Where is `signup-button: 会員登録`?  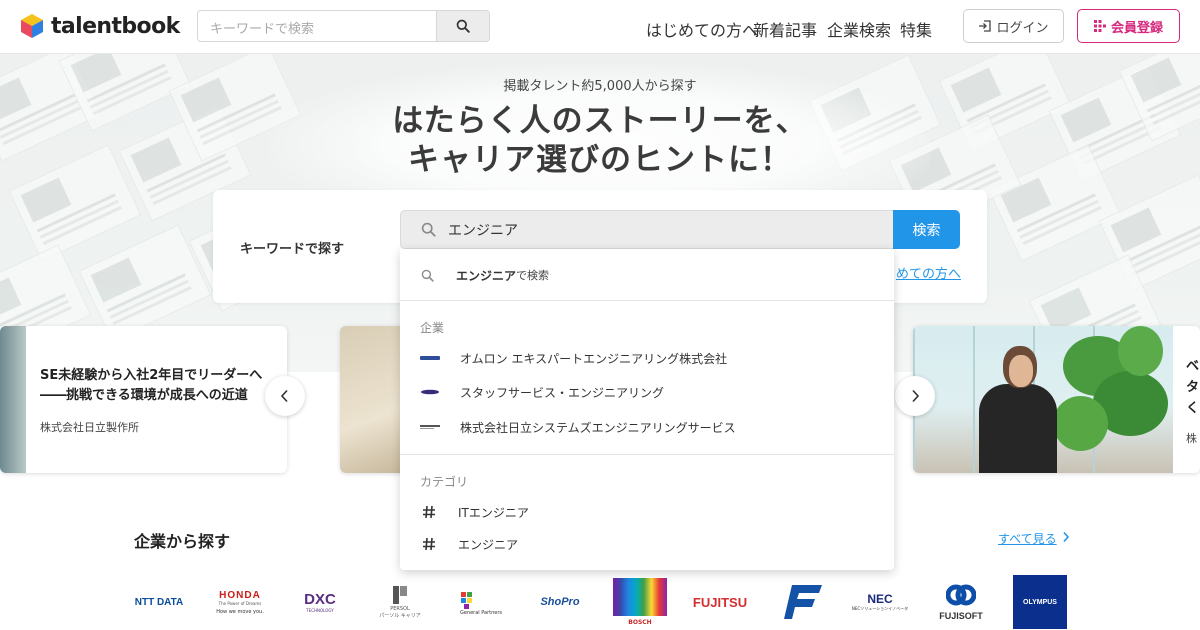
signup-button: 会員登録 is located at coordinates (1128, 26).